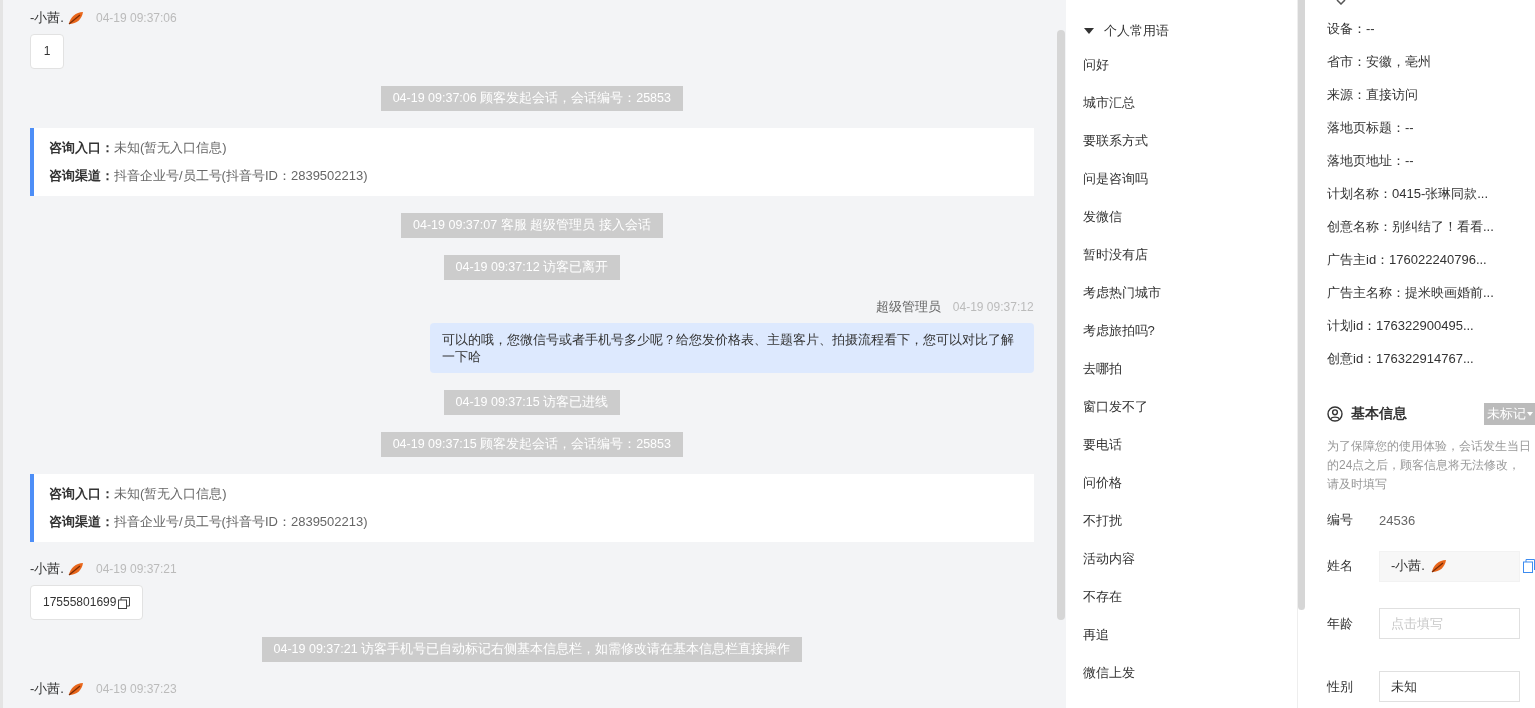  Describe the element at coordinates (1181, 255) in the screenshot. I see `phrase-item: 暂时没有店` at that location.